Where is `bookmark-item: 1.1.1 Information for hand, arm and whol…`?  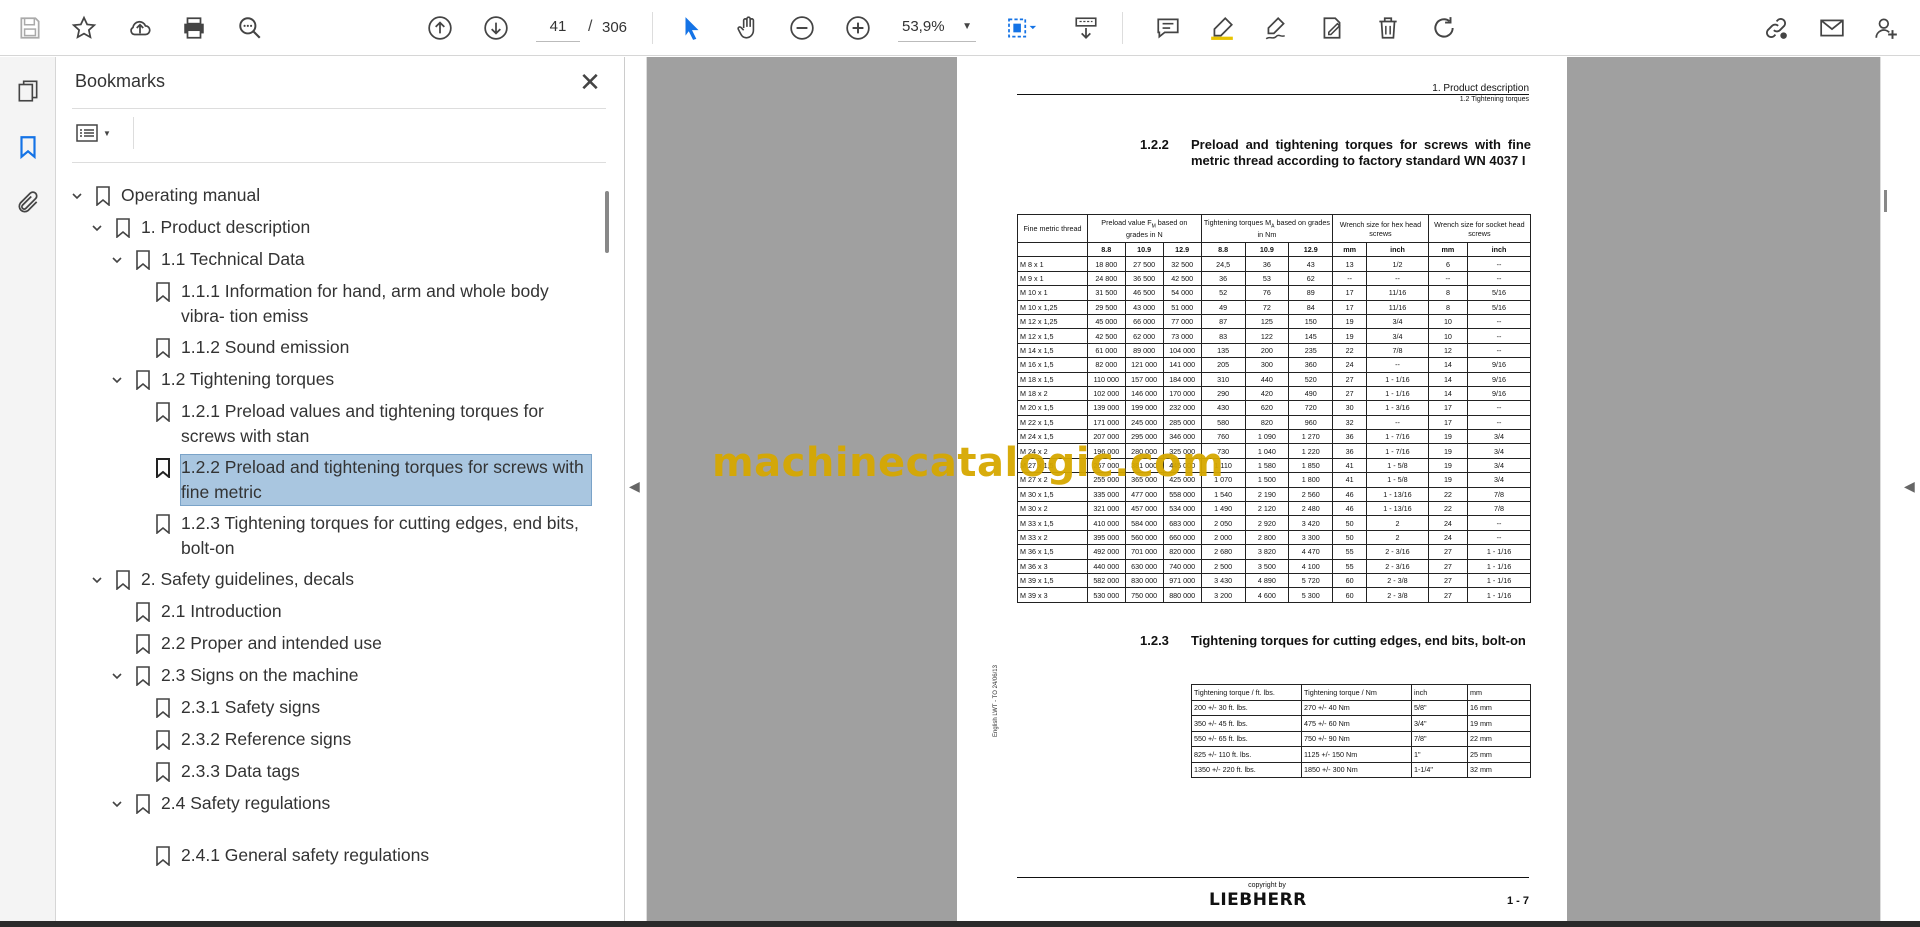 bookmark-item: 1.1.1 Information for hand, arm and whol… is located at coordinates (373, 304).